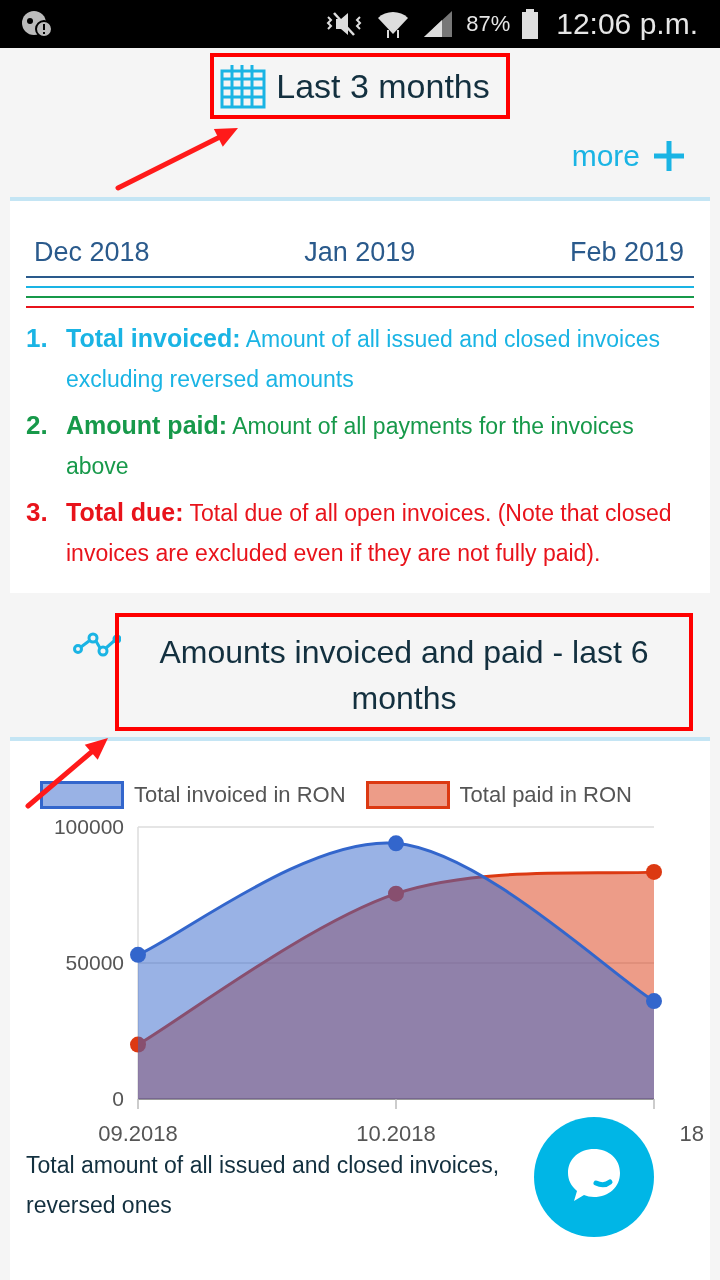 The image size is (720, 1280). I want to click on month-label: Jan 2019, so click(360, 252).